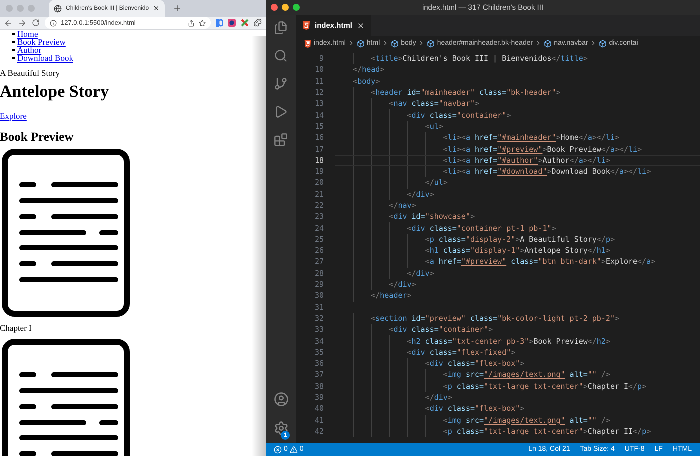 This screenshot has width=700, height=456. Describe the element at coordinates (294, 450) in the screenshot. I see `warning-icon` at that location.